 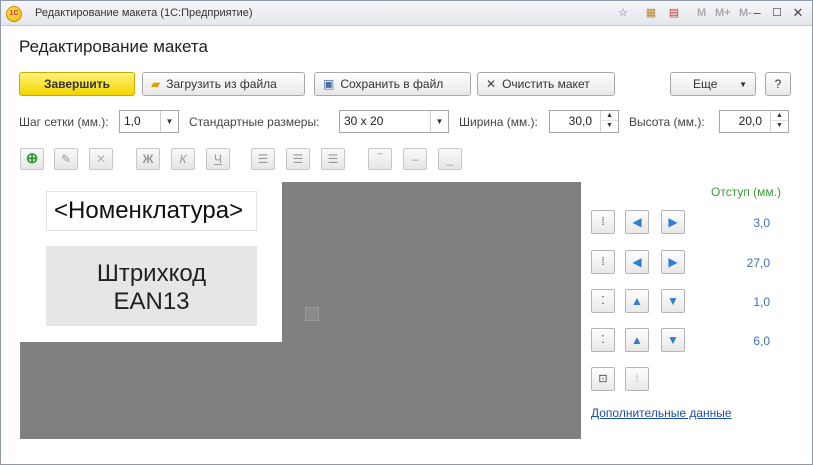 I want to click on add-icon: ⊕, so click(x=32, y=159).